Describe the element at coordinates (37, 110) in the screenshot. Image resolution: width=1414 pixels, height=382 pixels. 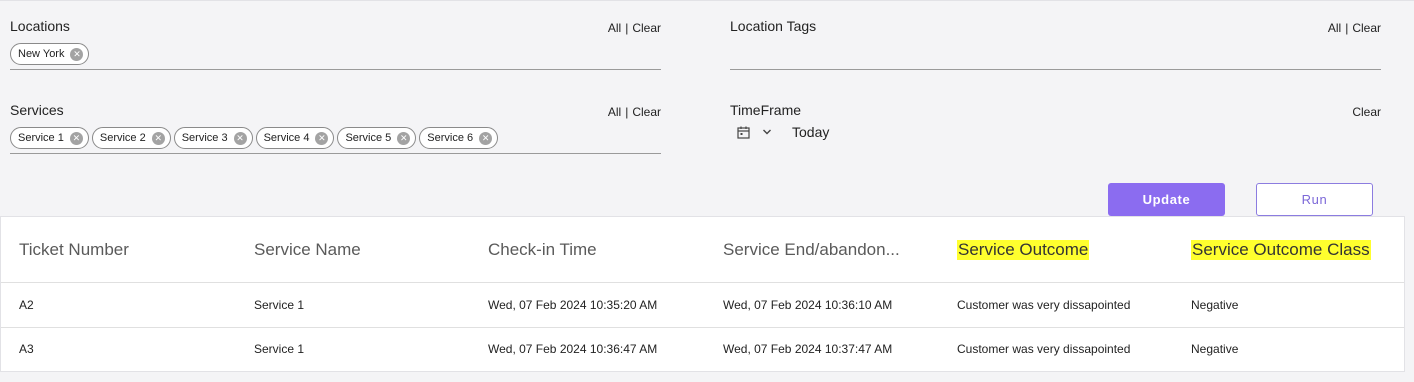
I see `services-label: Services` at that location.